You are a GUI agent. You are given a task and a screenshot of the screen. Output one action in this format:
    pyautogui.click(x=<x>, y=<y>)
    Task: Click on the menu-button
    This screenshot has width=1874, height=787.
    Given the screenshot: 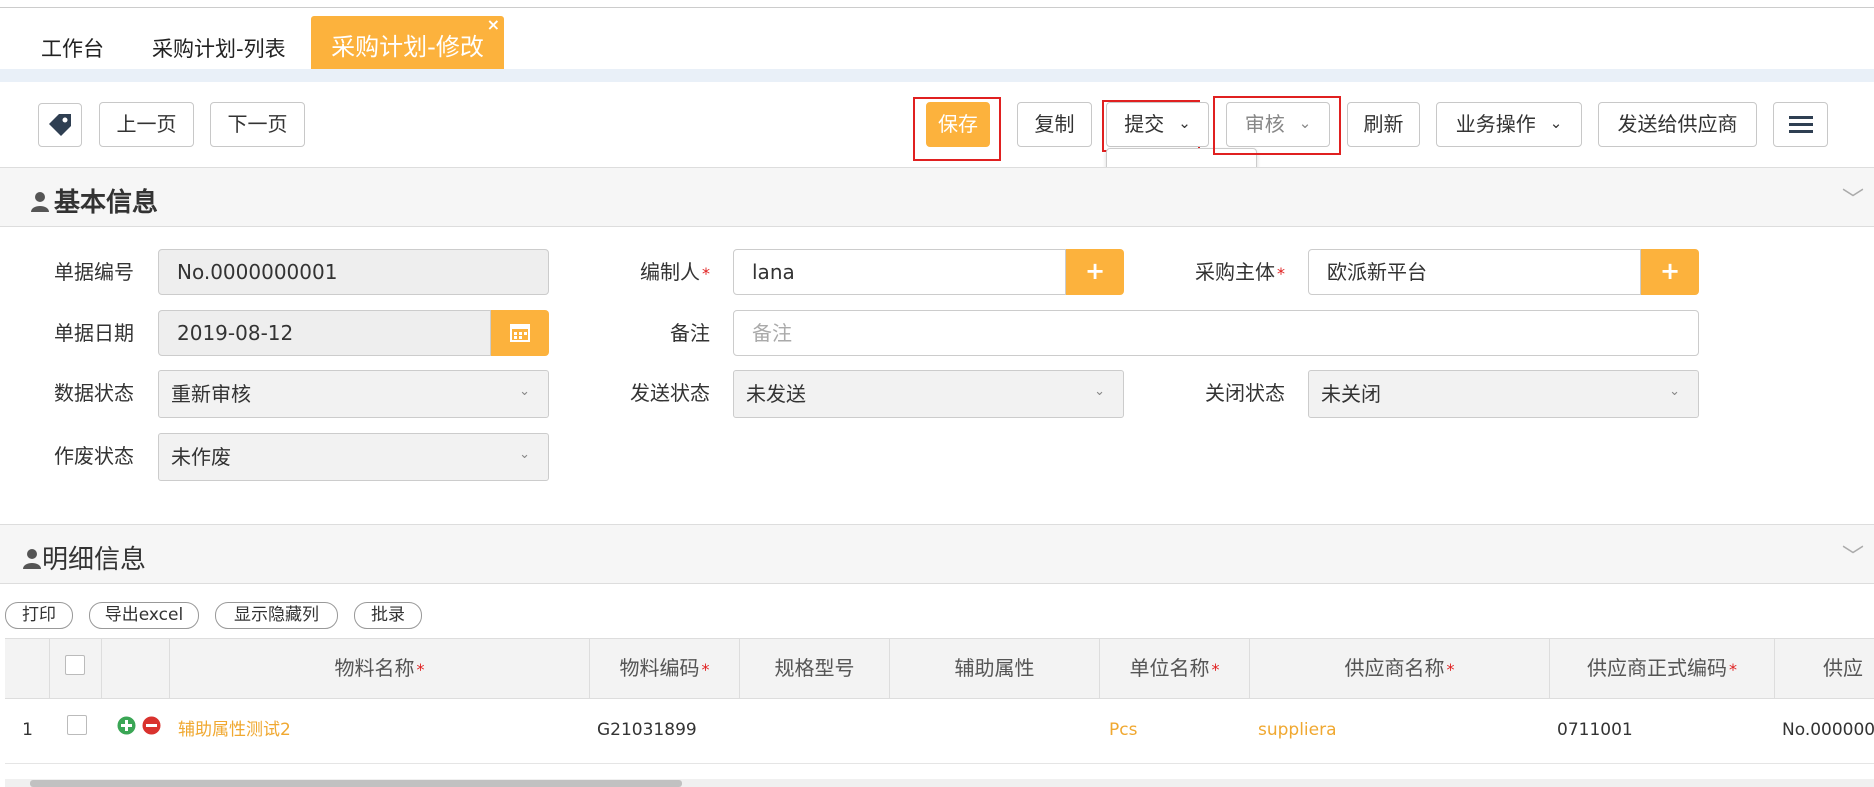 What is the action you would take?
    pyautogui.click(x=1800, y=124)
    